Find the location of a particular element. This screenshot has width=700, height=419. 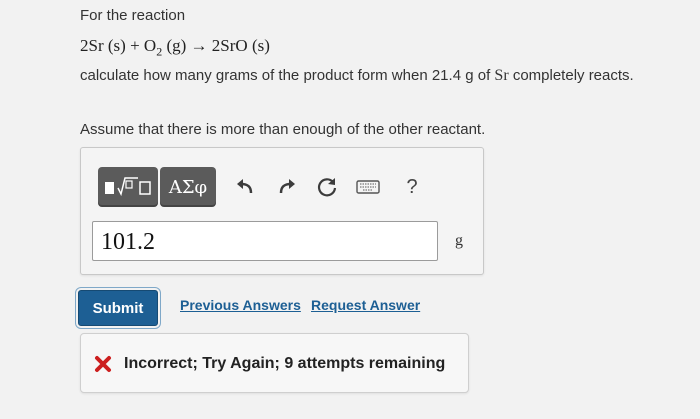

redo-icon is located at coordinates (287, 187).